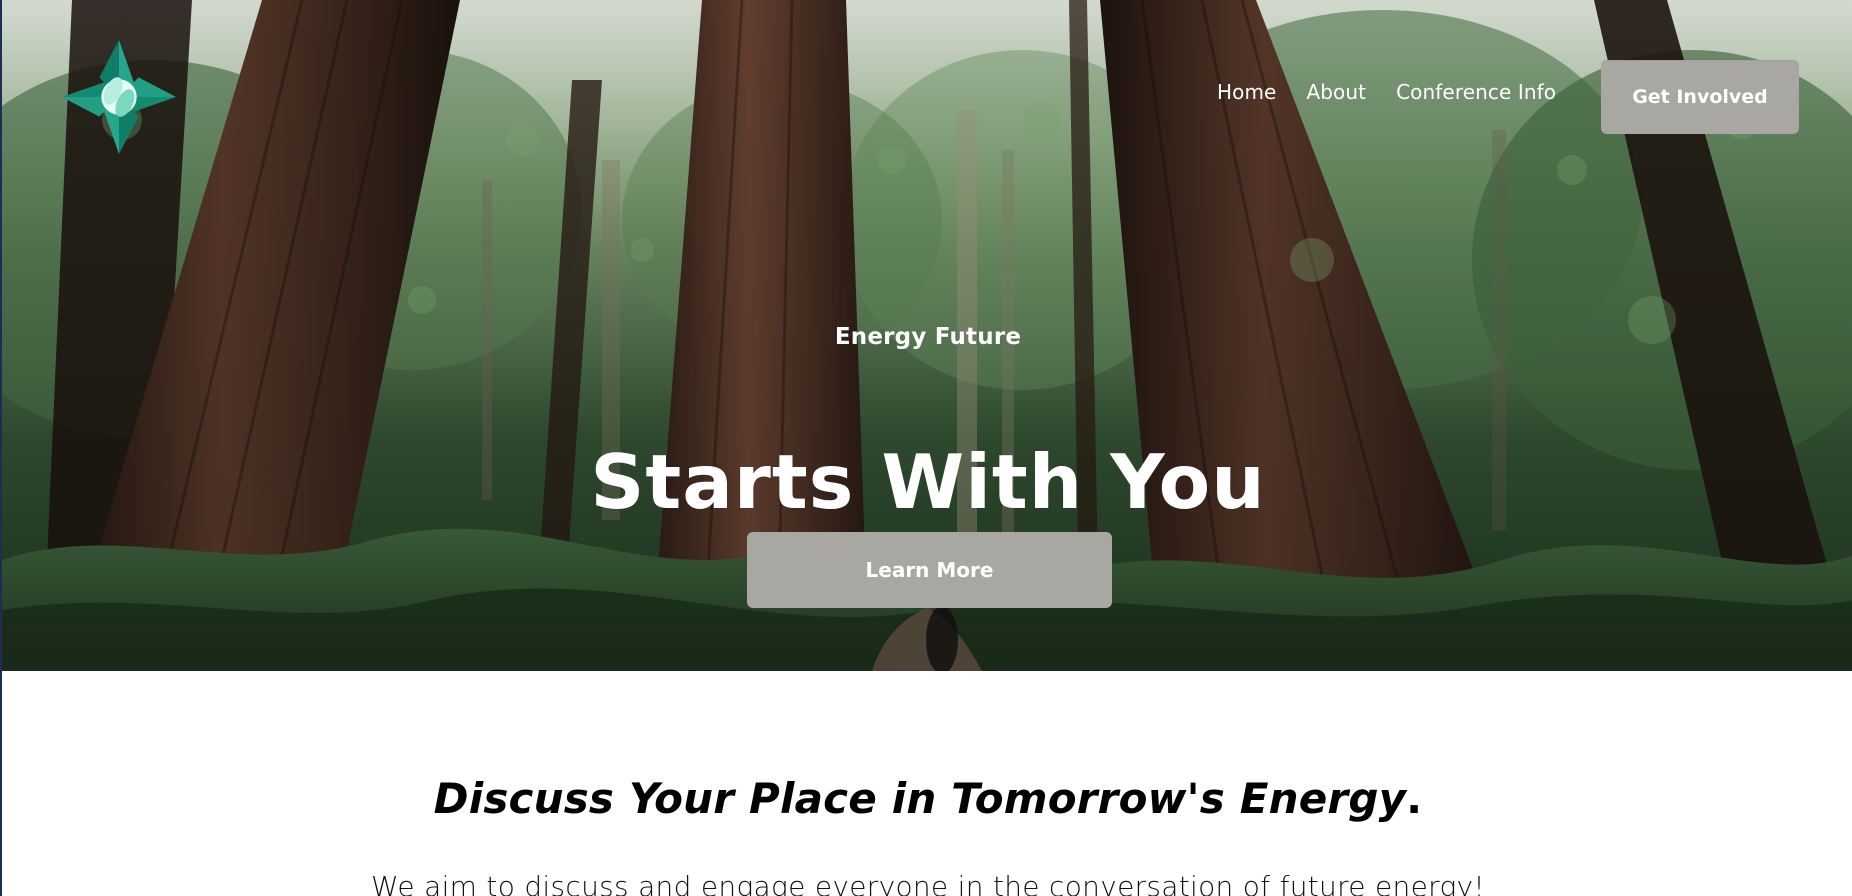 This screenshot has width=1852, height=896. Describe the element at coordinates (1336, 92) in the screenshot. I see `nav-about-link: About` at that location.